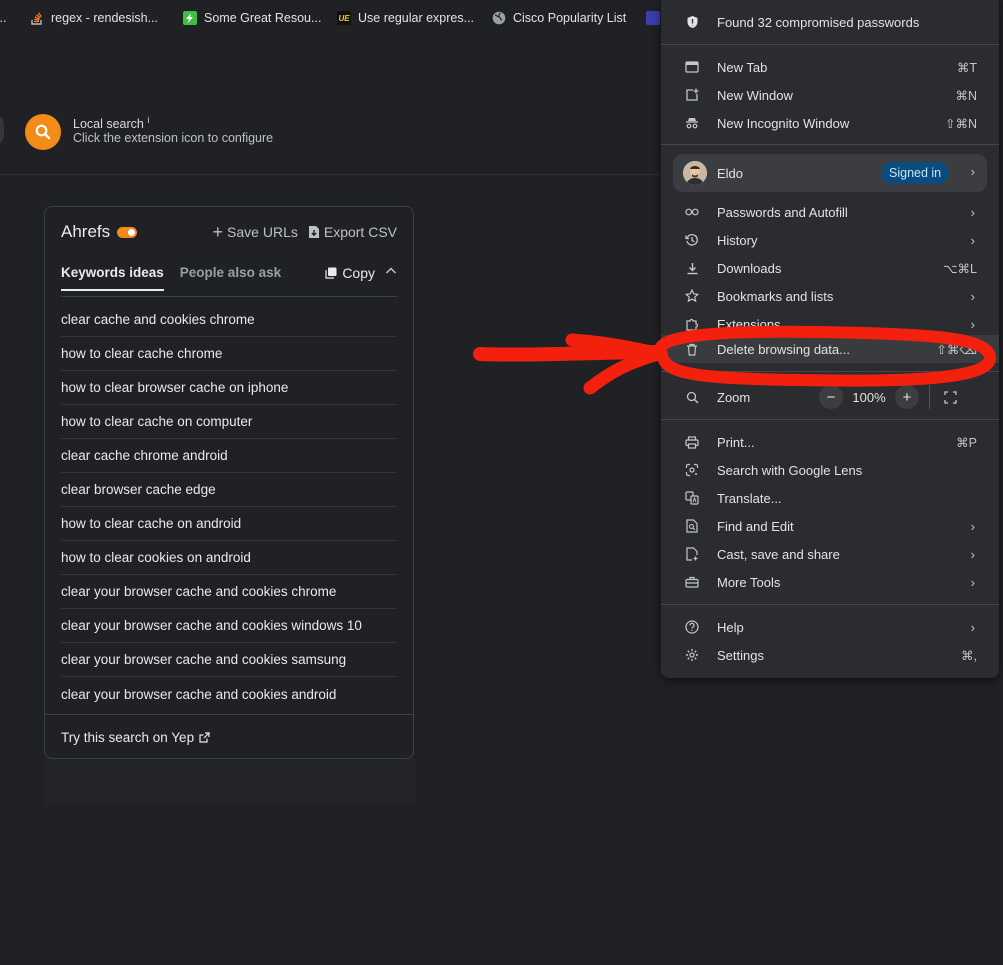 The height and width of the screenshot is (965, 1003). Describe the element at coordinates (950, 397) in the screenshot. I see `fullscreen-icon` at that location.